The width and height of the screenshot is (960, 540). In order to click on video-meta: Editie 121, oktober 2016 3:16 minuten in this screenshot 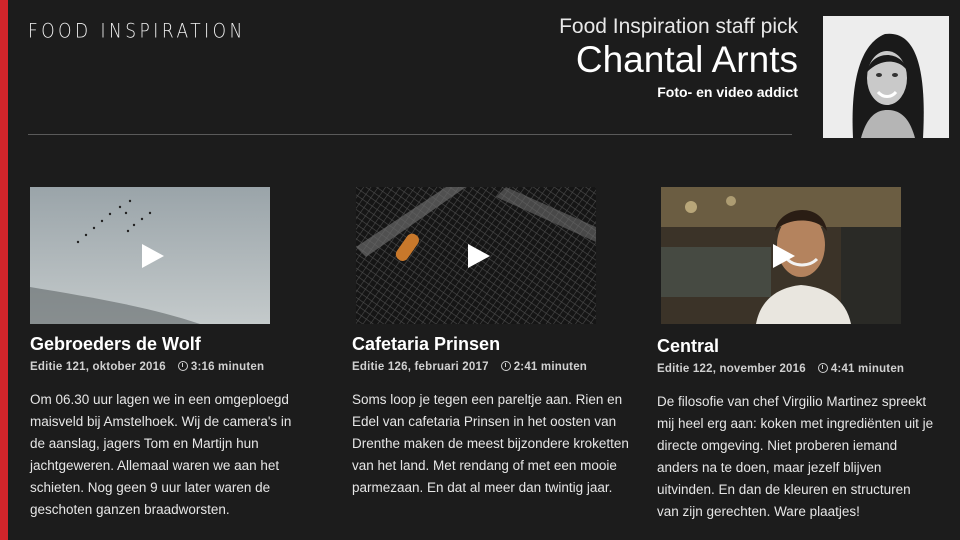, I will do `click(169, 367)`.